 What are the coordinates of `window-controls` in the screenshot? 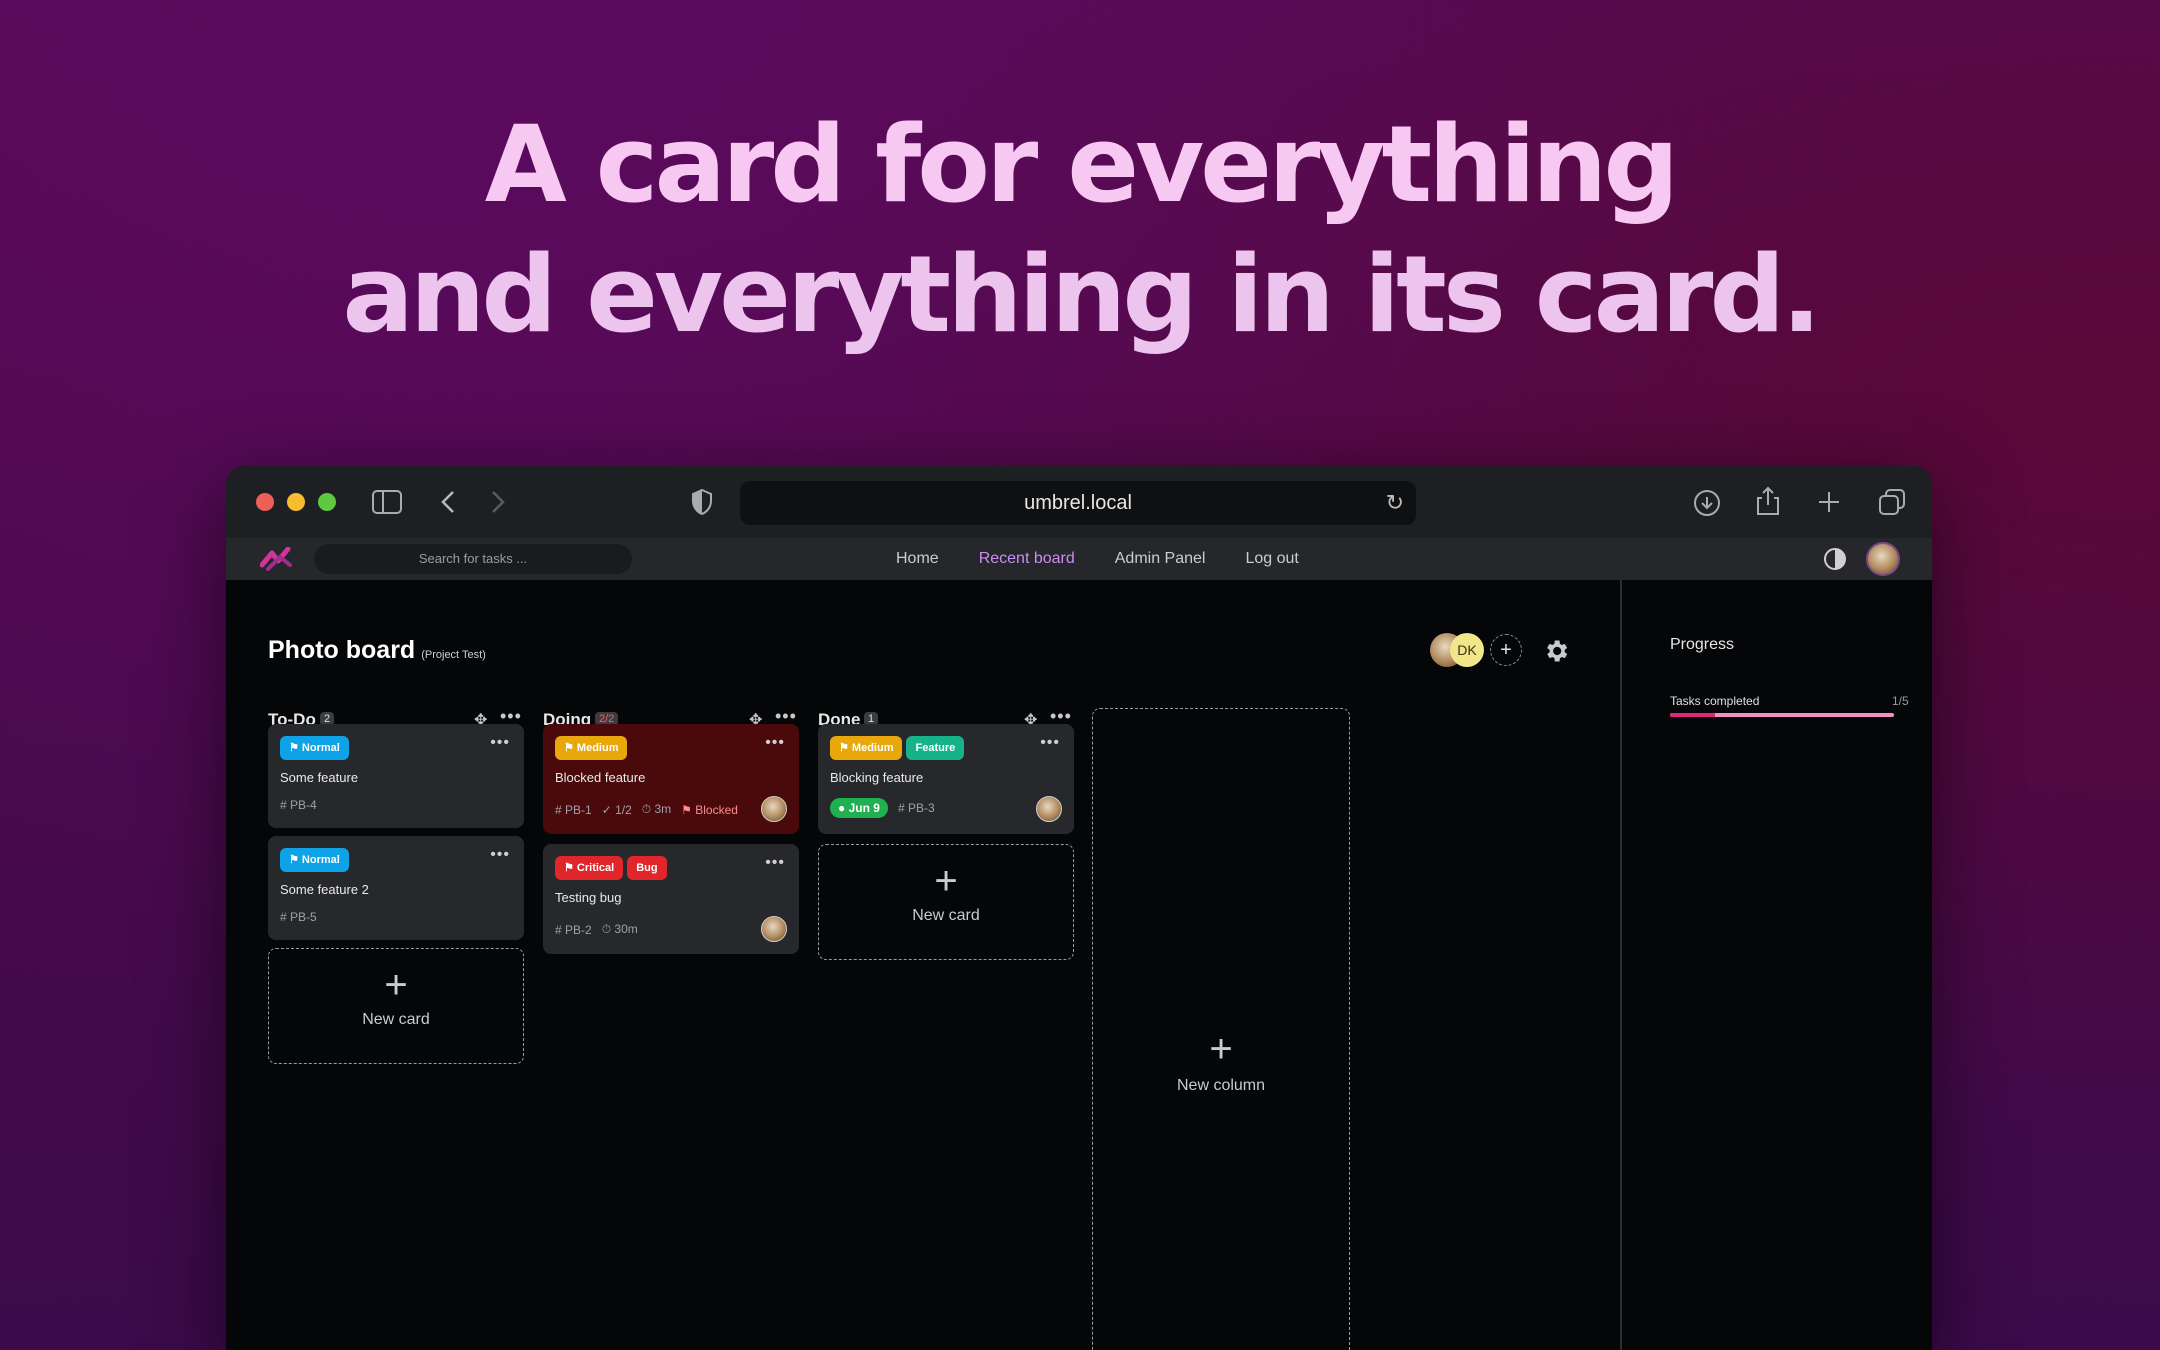 It's located at (296, 502).